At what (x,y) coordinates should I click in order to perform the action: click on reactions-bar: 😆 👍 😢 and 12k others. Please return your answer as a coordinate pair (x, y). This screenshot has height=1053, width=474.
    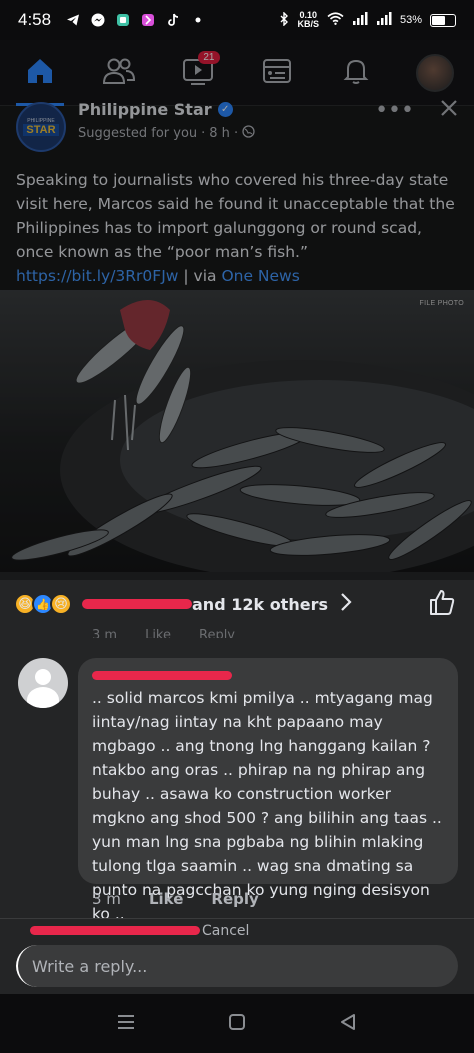
    Looking at the image, I should click on (237, 604).